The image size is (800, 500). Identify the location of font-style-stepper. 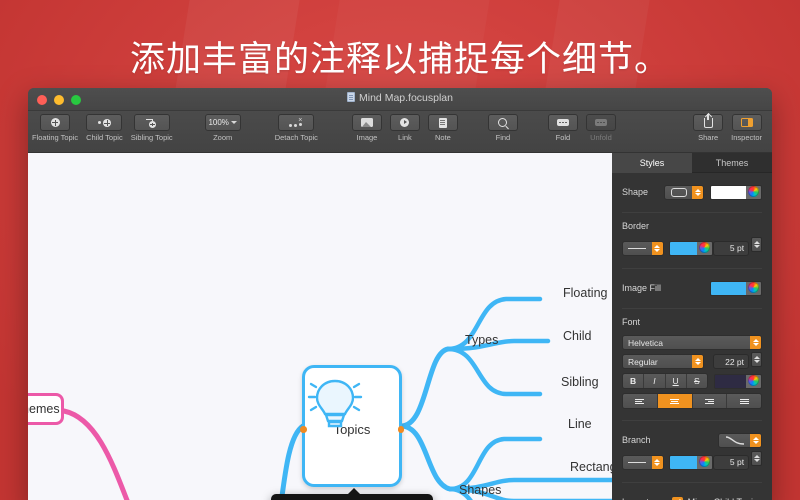
(697, 361).